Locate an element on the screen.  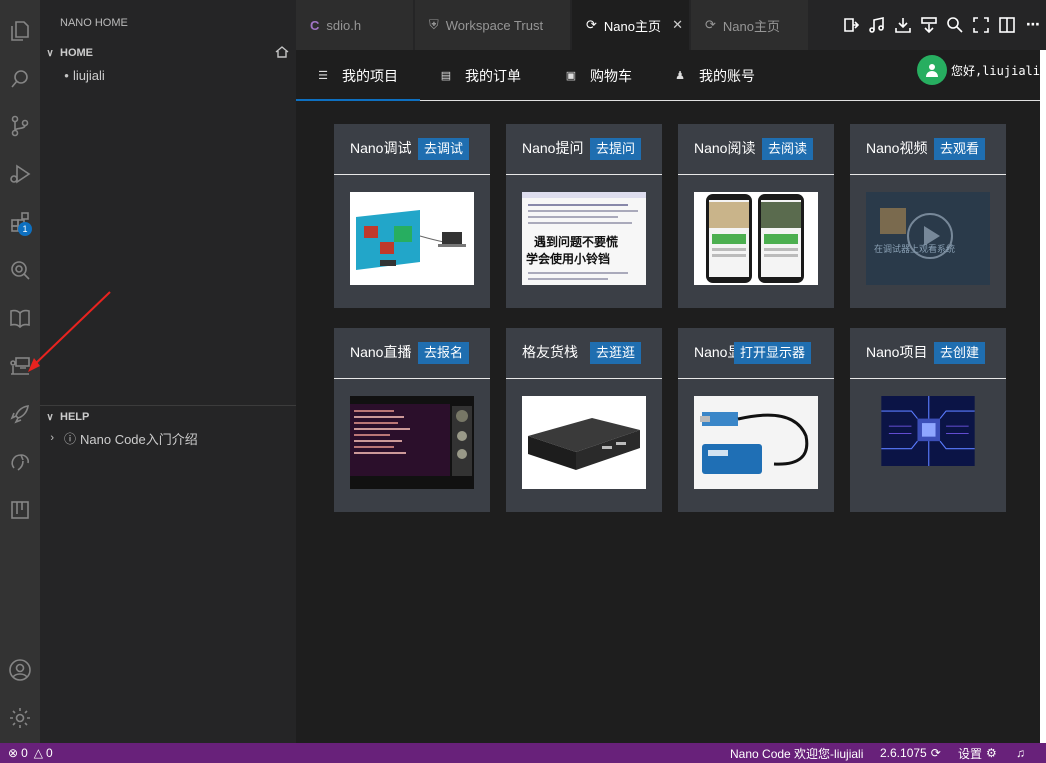
tab-nano-home-active: ⟳ Nano主页 ✕ is located at coordinates (631, 25).